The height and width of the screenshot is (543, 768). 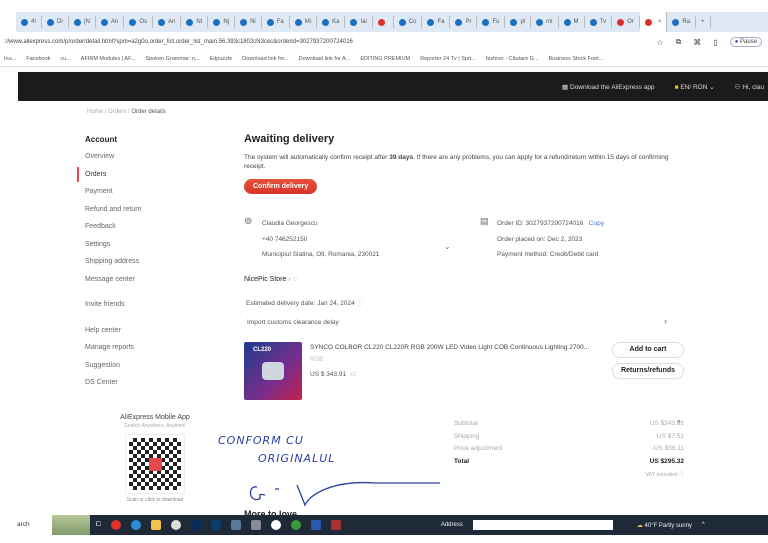 I want to click on store-link: NicePic Store › ◌, so click(x=270, y=279).